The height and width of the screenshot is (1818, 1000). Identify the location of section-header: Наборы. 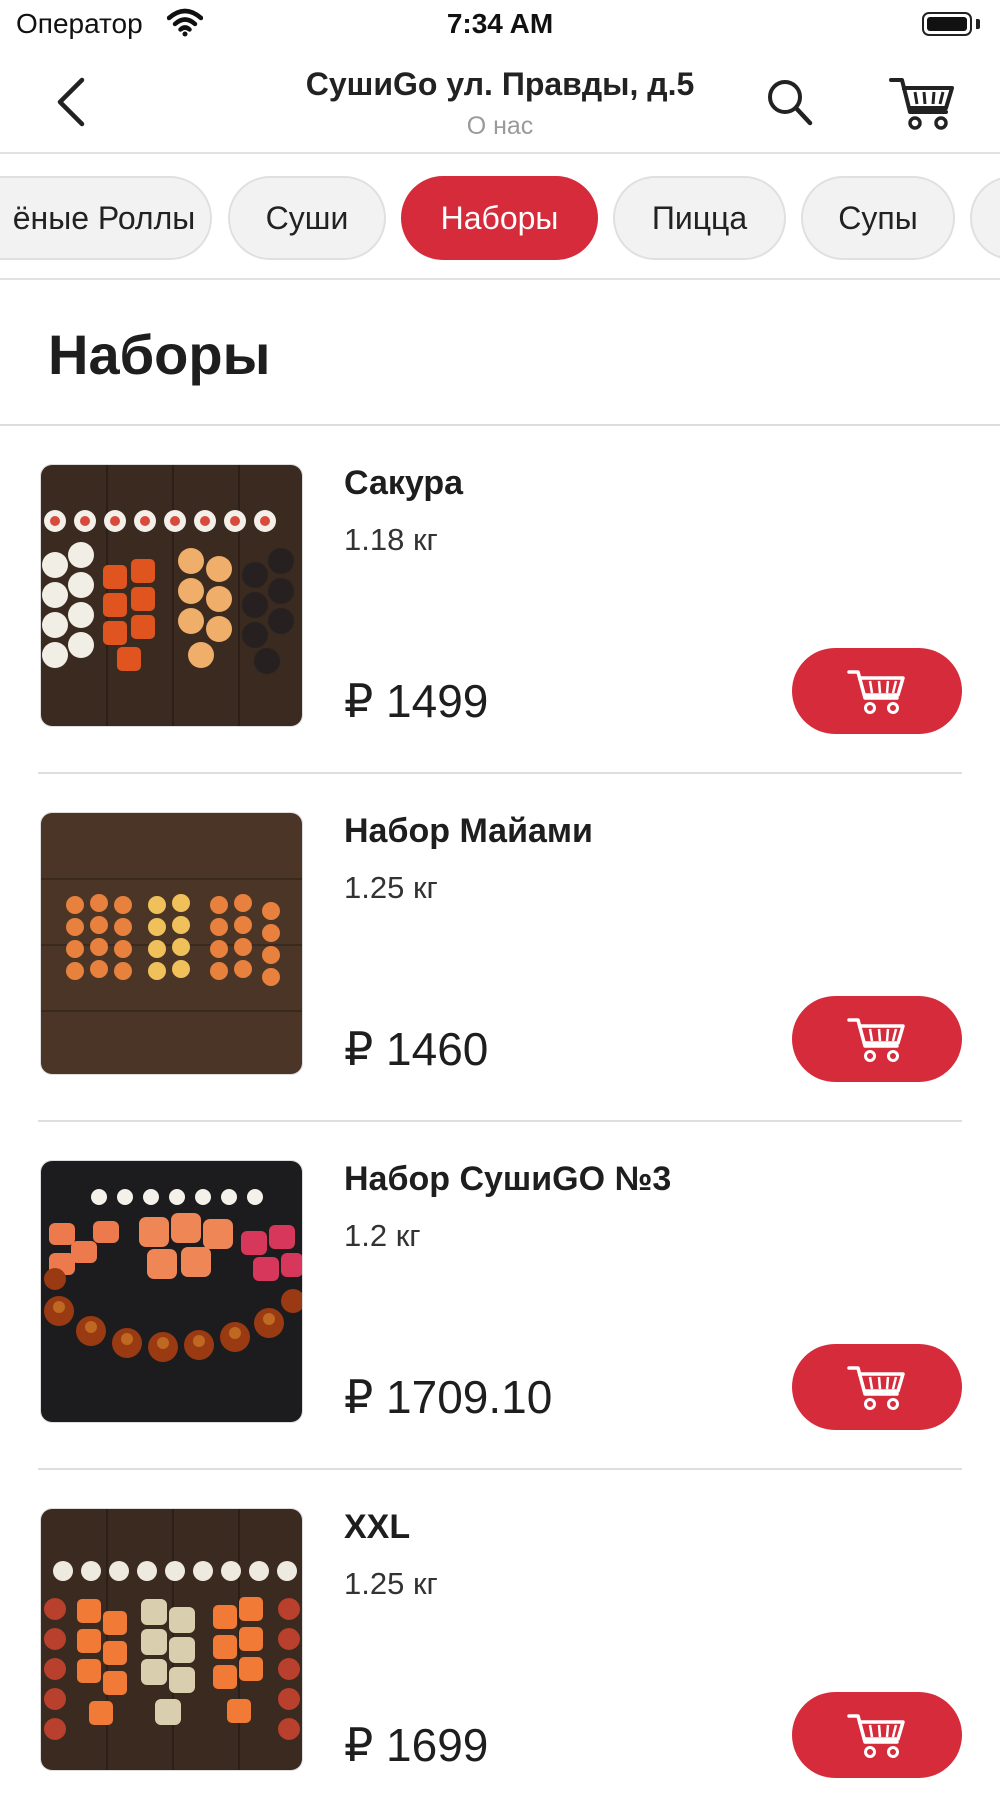
(500, 353).